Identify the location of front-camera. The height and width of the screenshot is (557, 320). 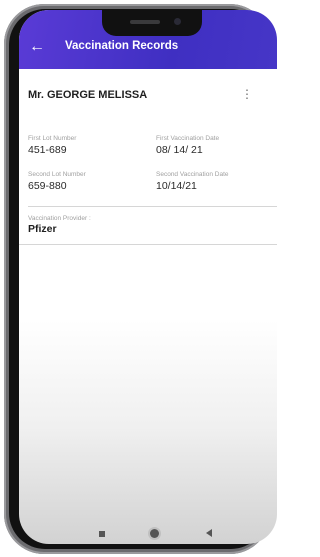
(177, 21).